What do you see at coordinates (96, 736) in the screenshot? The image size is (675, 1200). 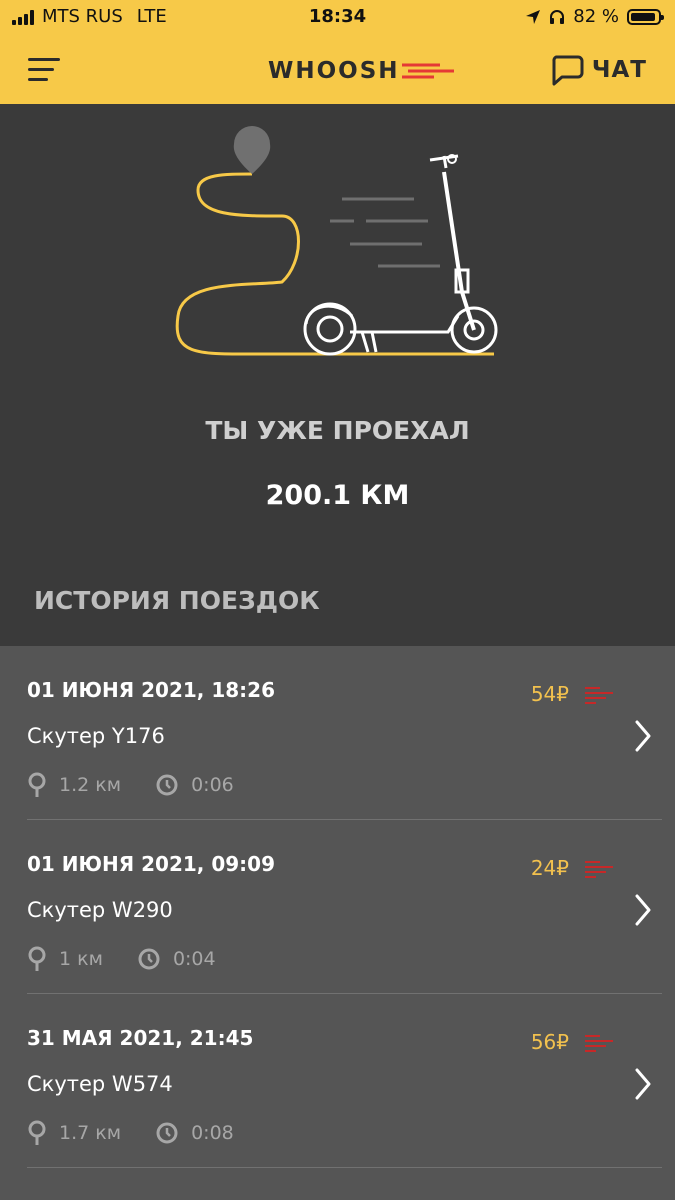 I see `trip-scooter-name: Скутер Y176` at bounding box center [96, 736].